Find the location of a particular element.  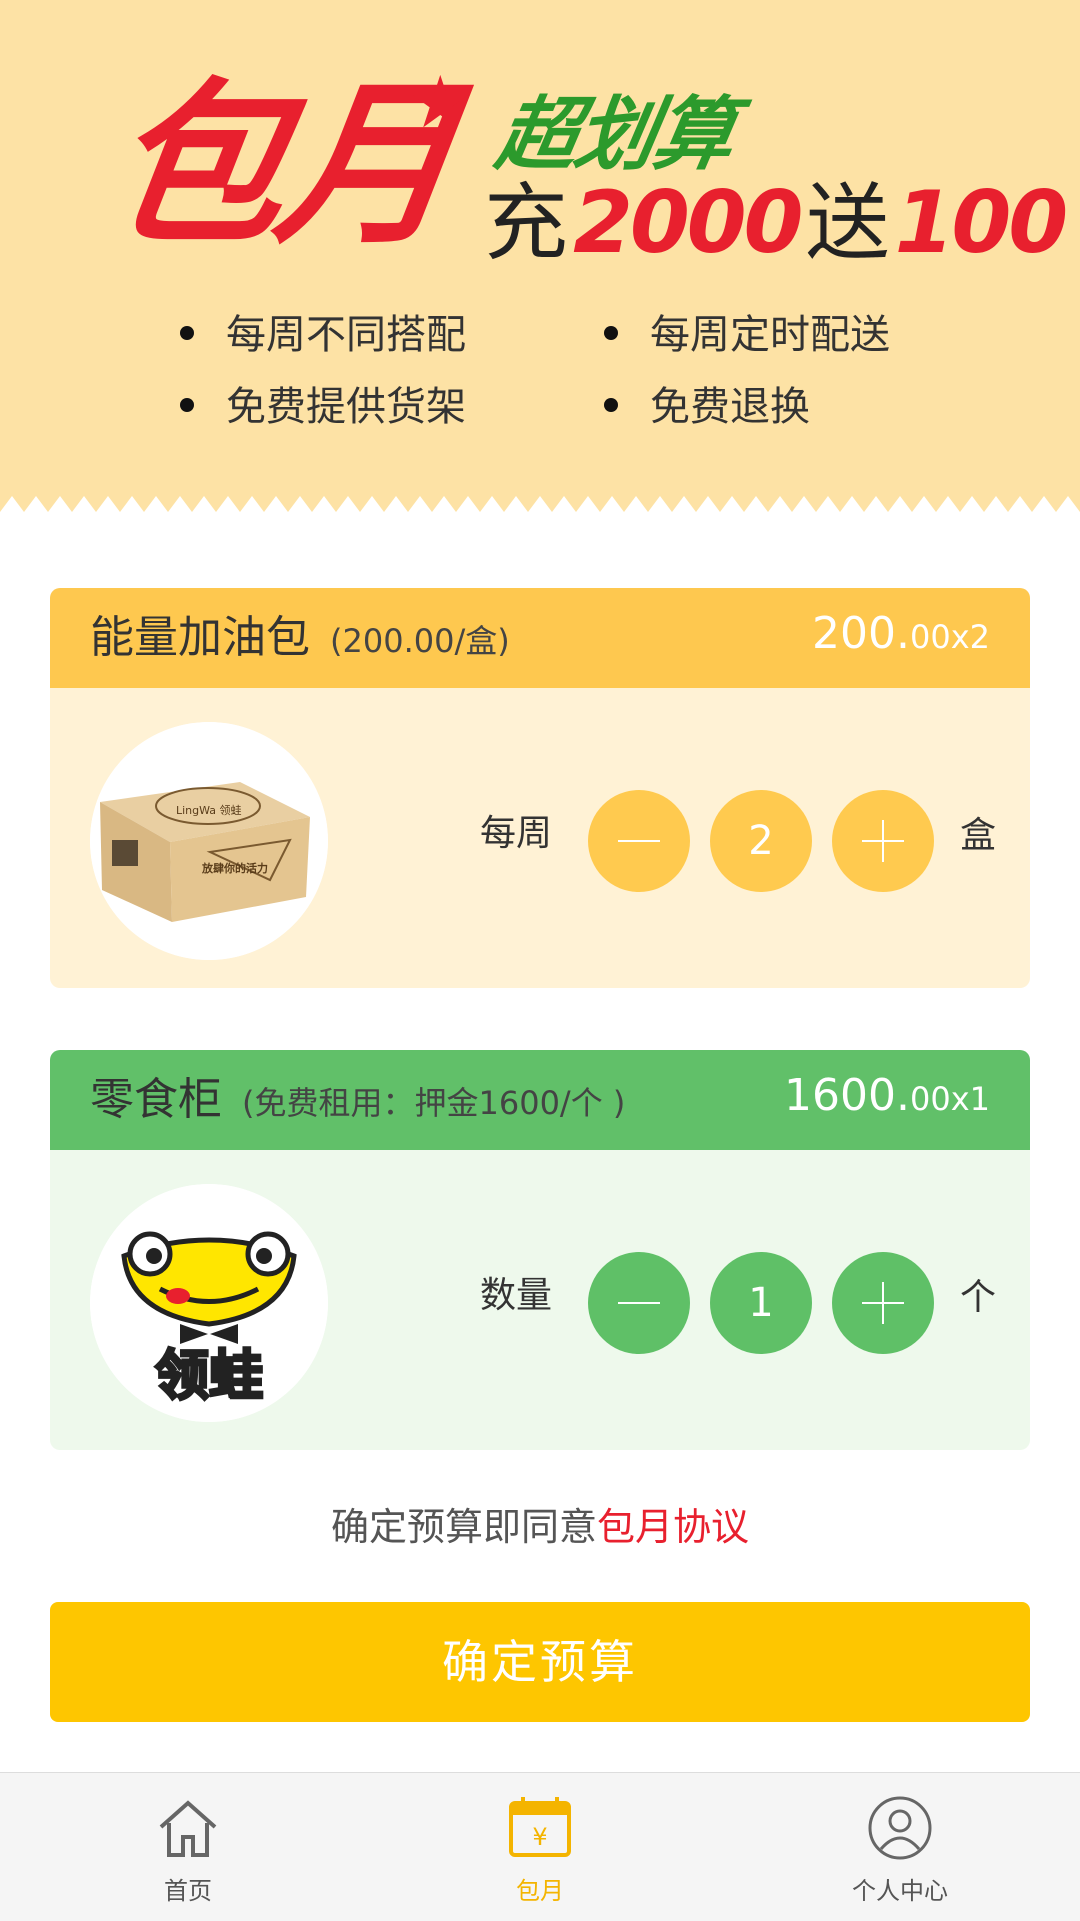

card-header: 能量加油包 (200.00/盒) 200.00x2 is located at coordinates (540, 638).